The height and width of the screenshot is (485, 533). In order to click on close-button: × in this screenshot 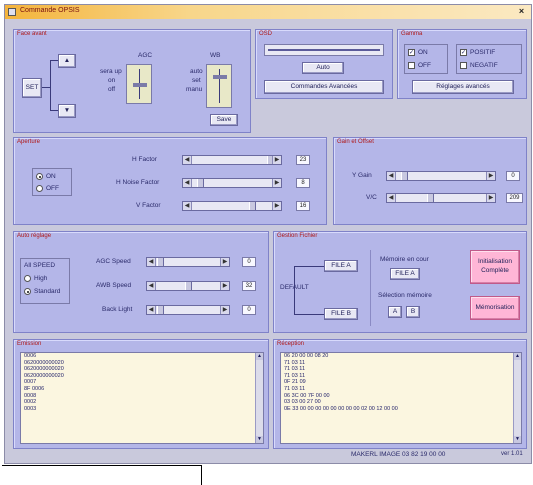, I will do `click(521, 11)`.